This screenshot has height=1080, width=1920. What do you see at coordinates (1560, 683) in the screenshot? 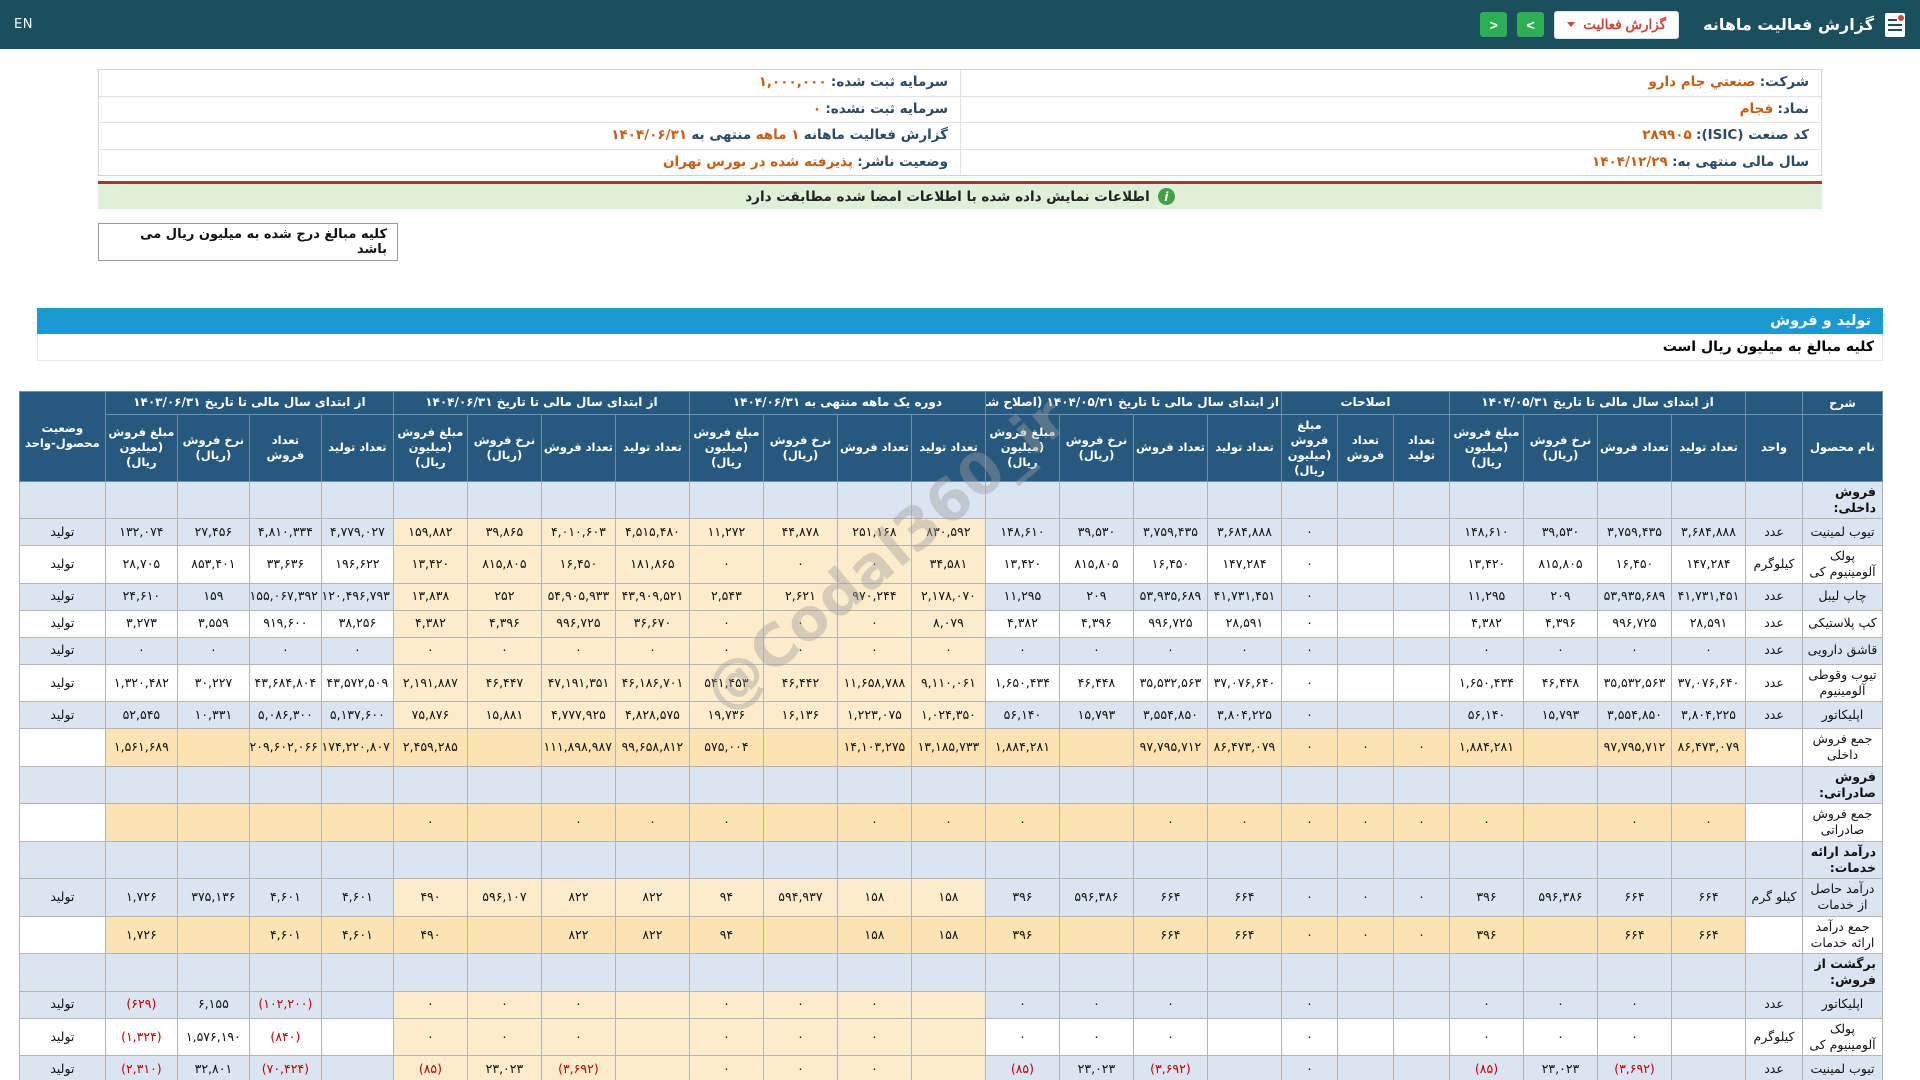
I see `value-cell: ۴۶,۴۴۸` at bounding box center [1560, 683].